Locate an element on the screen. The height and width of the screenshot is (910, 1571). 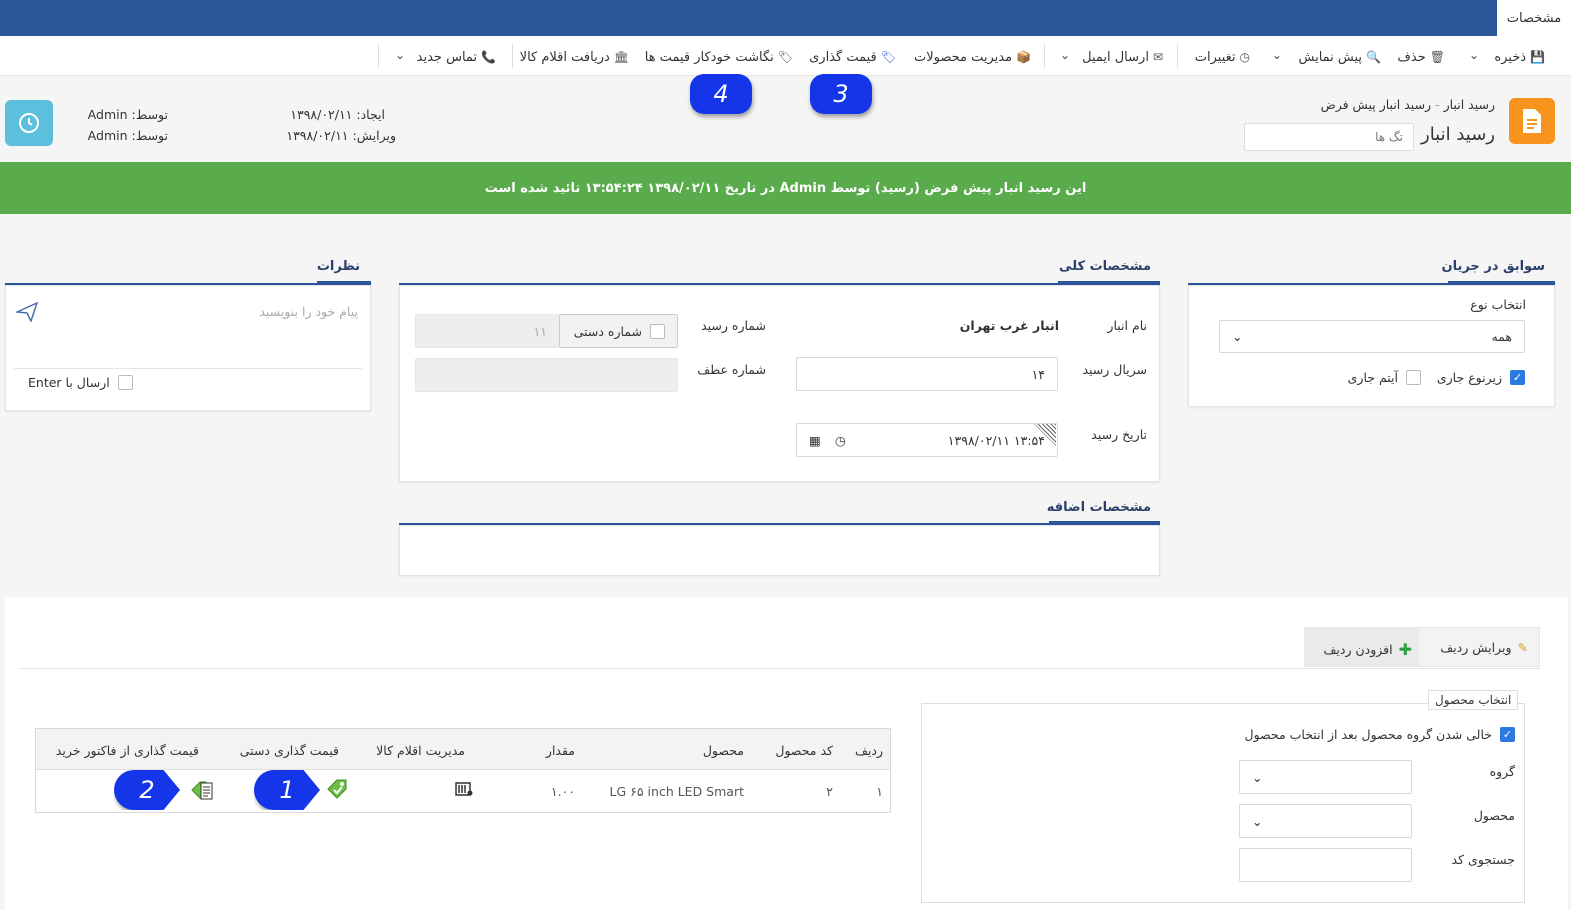
extra-panel is located at coordinates (779, 550).